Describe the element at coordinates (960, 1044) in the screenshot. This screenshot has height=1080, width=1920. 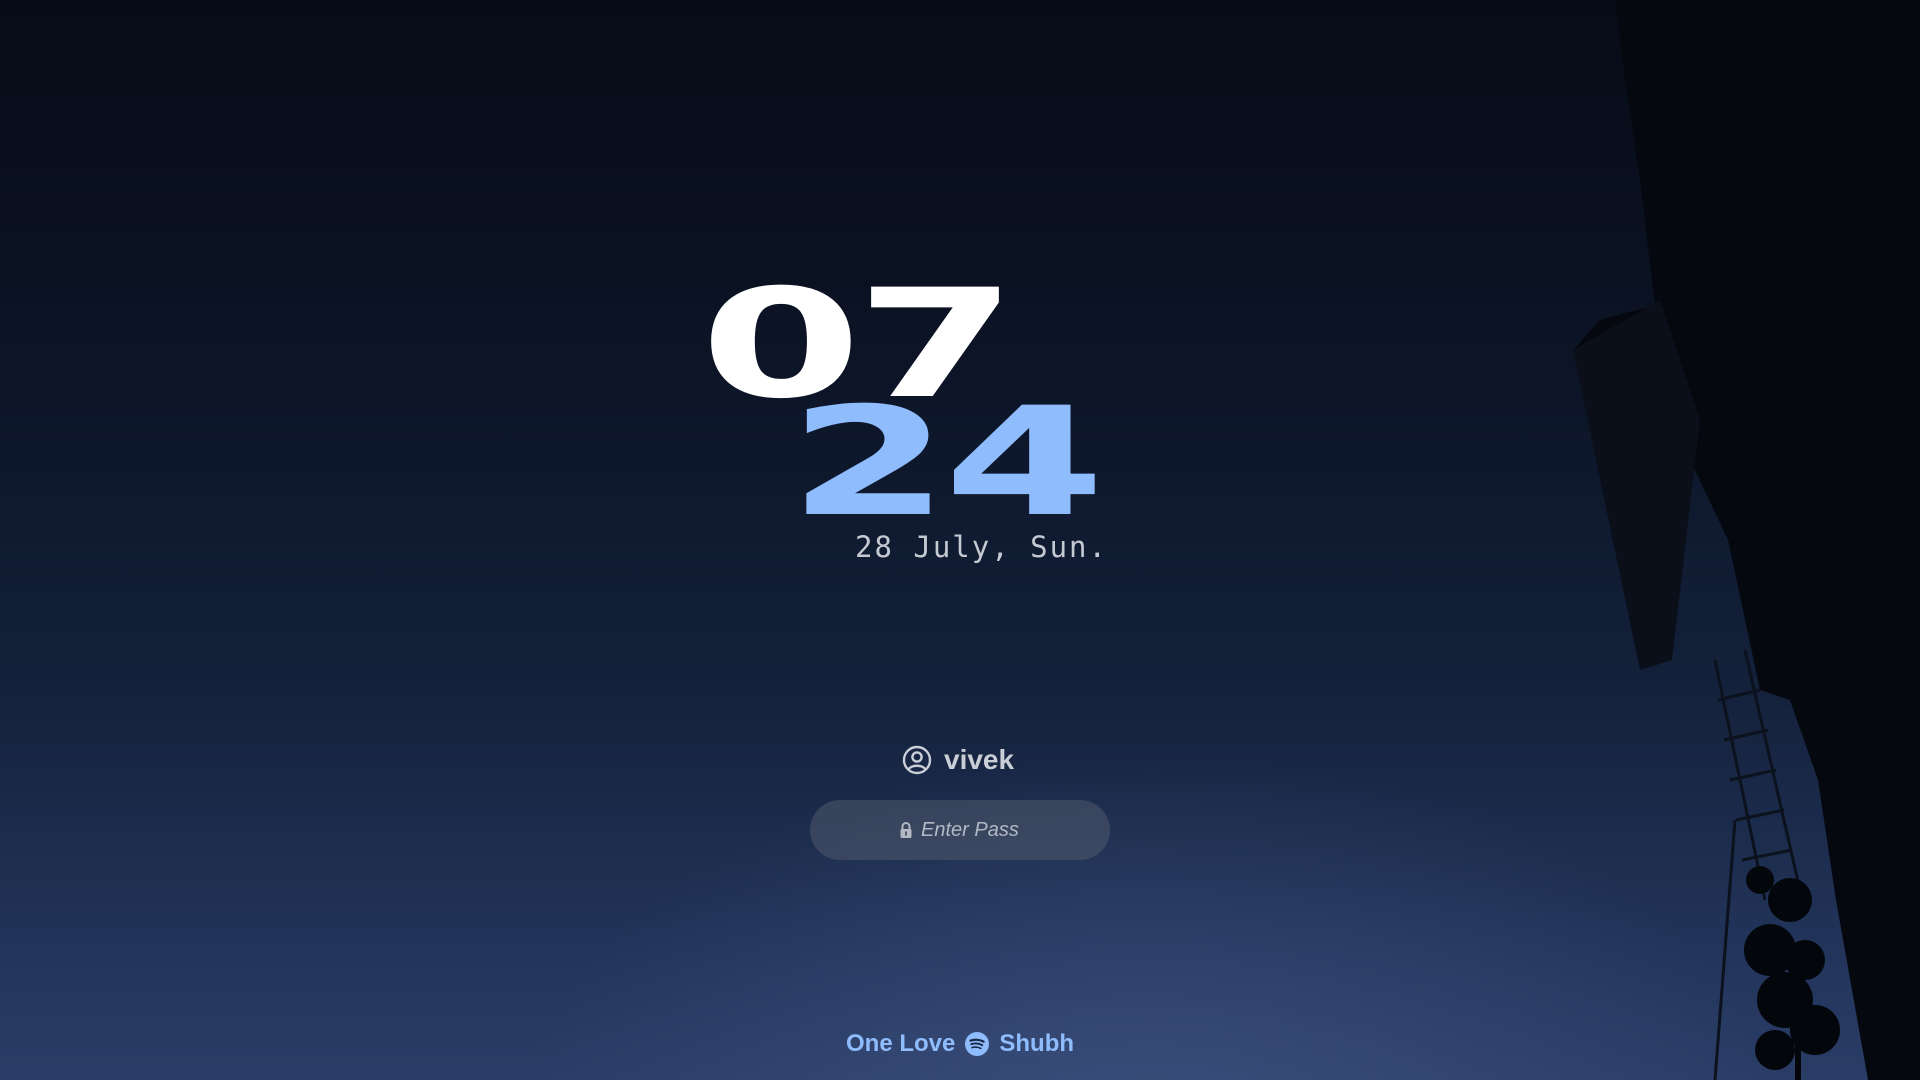
I see `now-playing: One Love Shubh` at that location.